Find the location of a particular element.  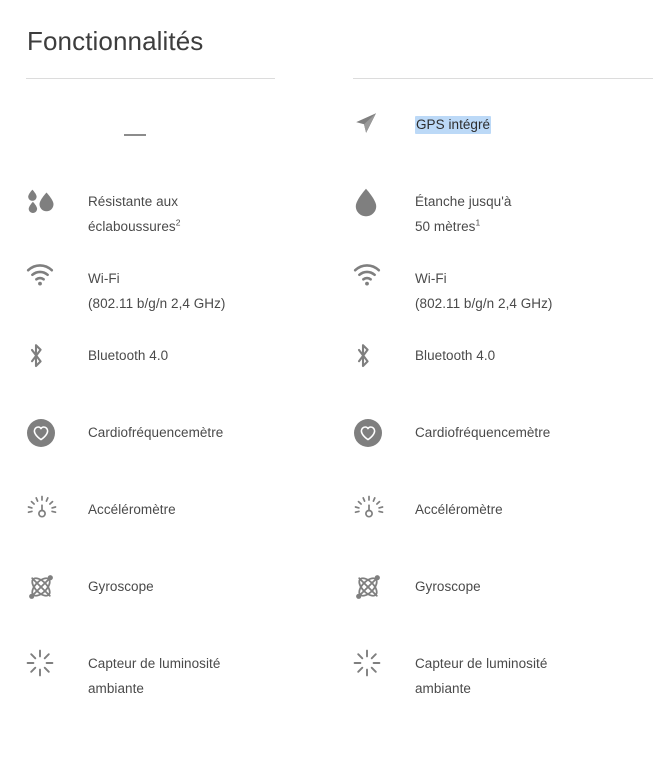

selected-text-highlight: GPS intégré is located at coordinates (453, 125).